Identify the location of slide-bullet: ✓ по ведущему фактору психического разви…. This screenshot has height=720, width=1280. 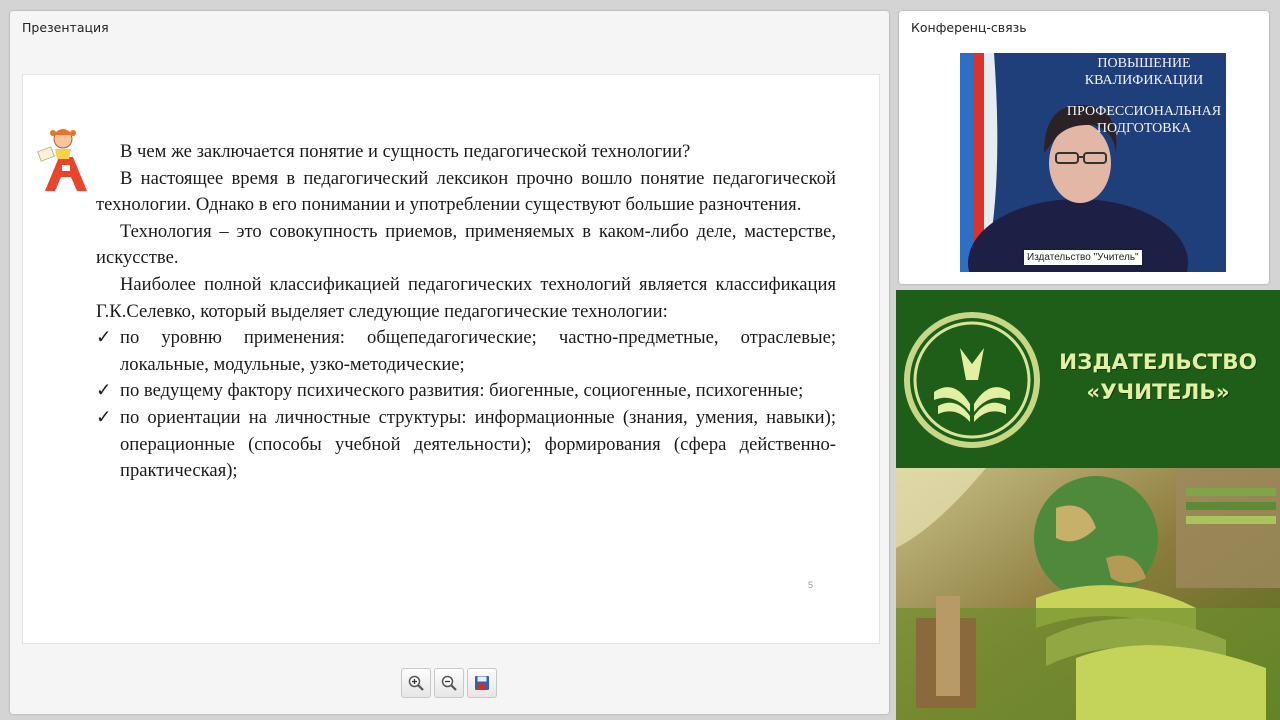
(466, 391).